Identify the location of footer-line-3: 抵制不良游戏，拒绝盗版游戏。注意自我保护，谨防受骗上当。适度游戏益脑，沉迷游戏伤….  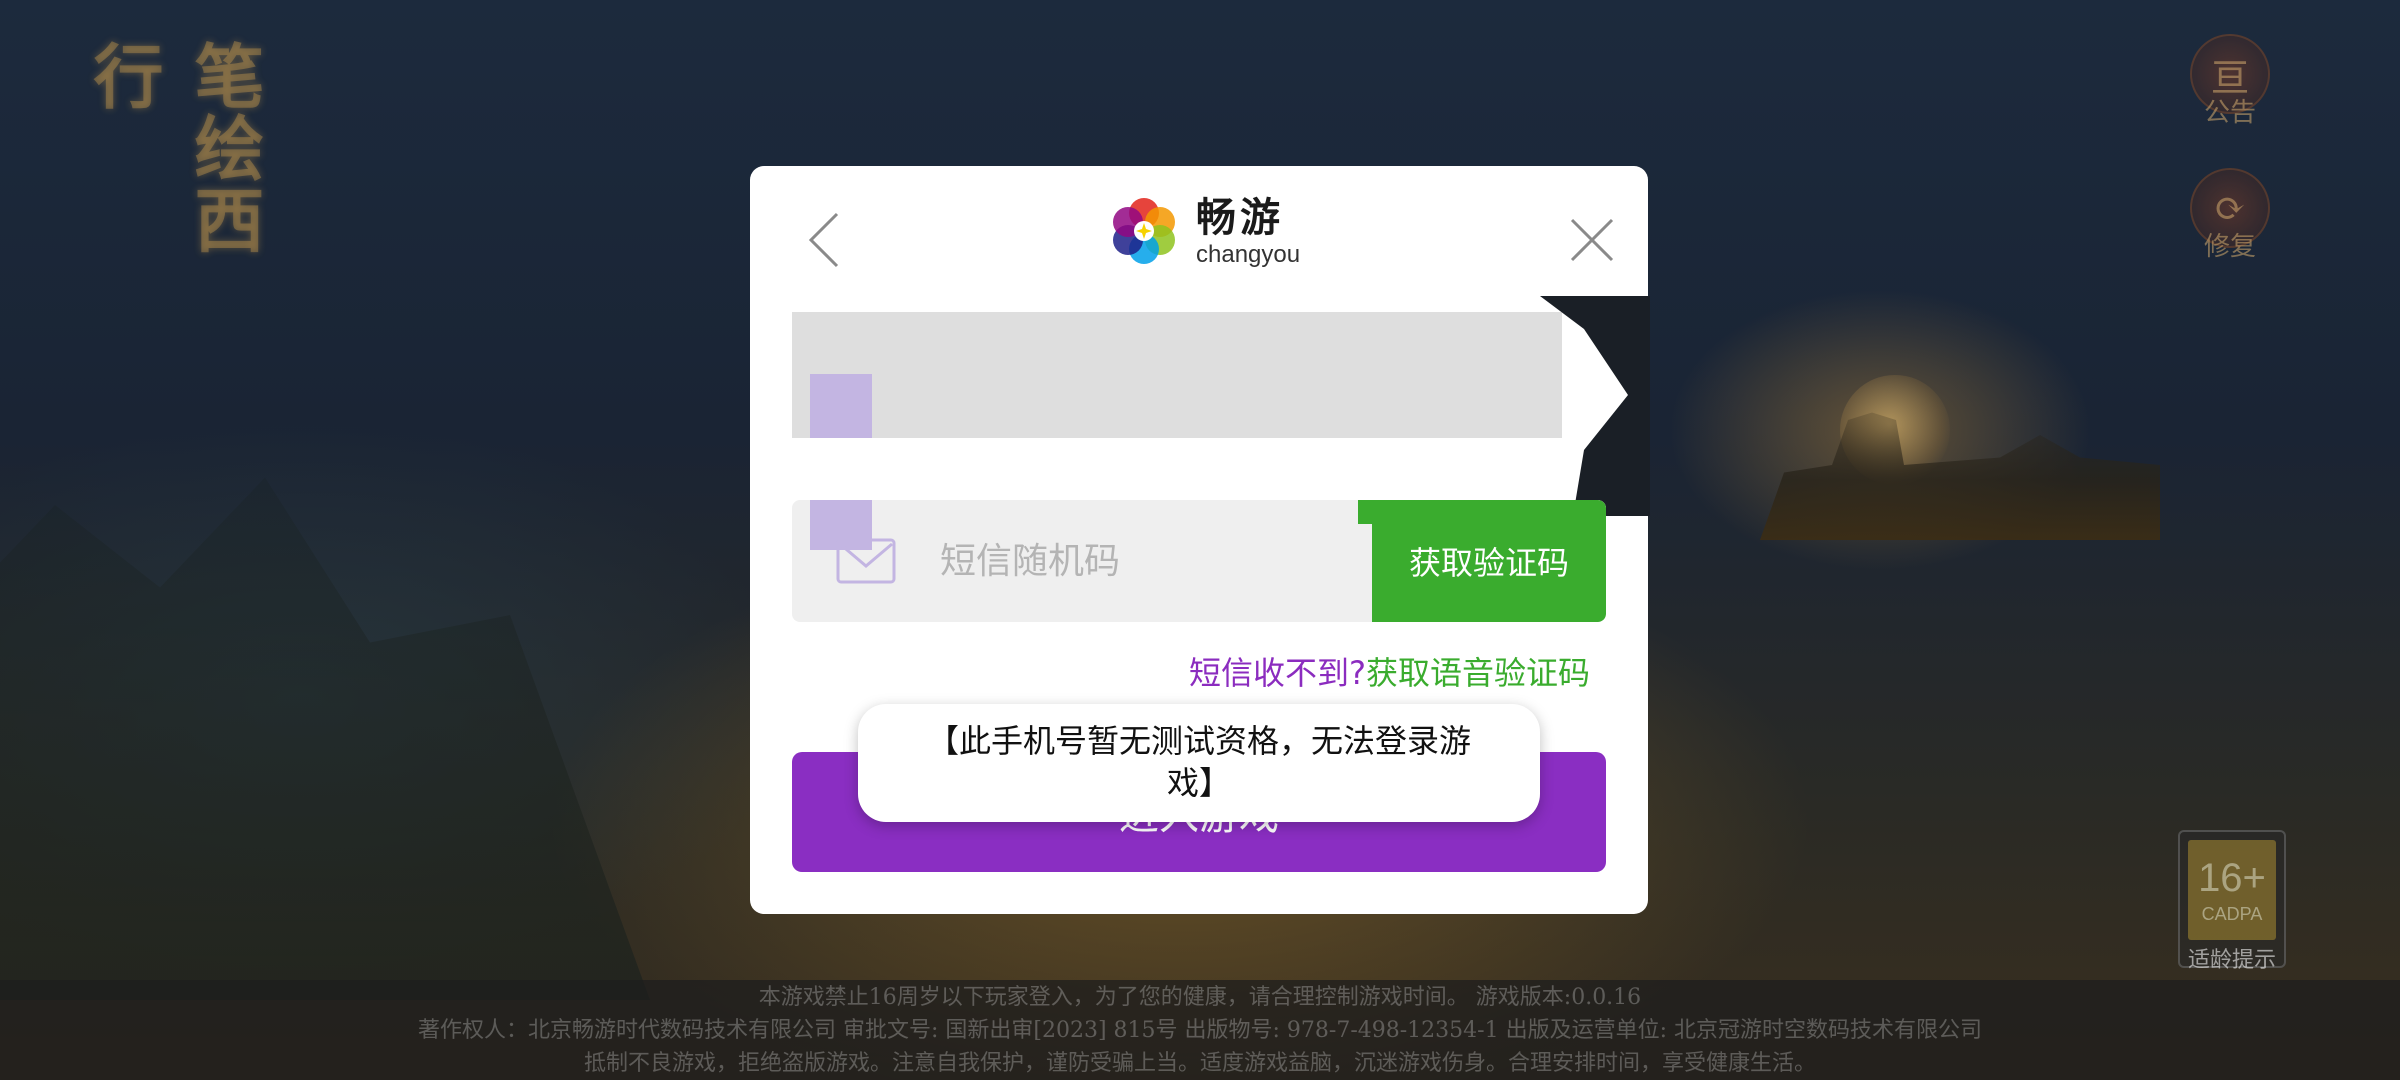
(1199, 1063).